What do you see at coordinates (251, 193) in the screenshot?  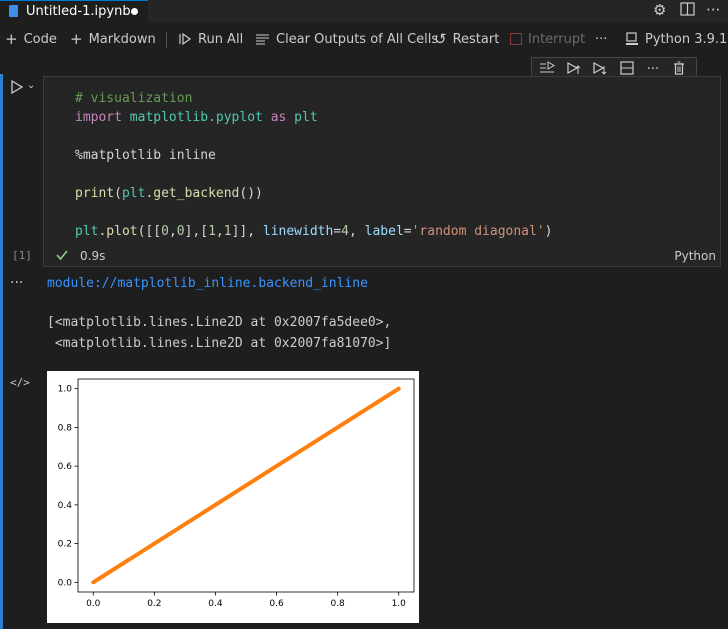 I see `code-punct: ())` at bounding box center [251, 193].